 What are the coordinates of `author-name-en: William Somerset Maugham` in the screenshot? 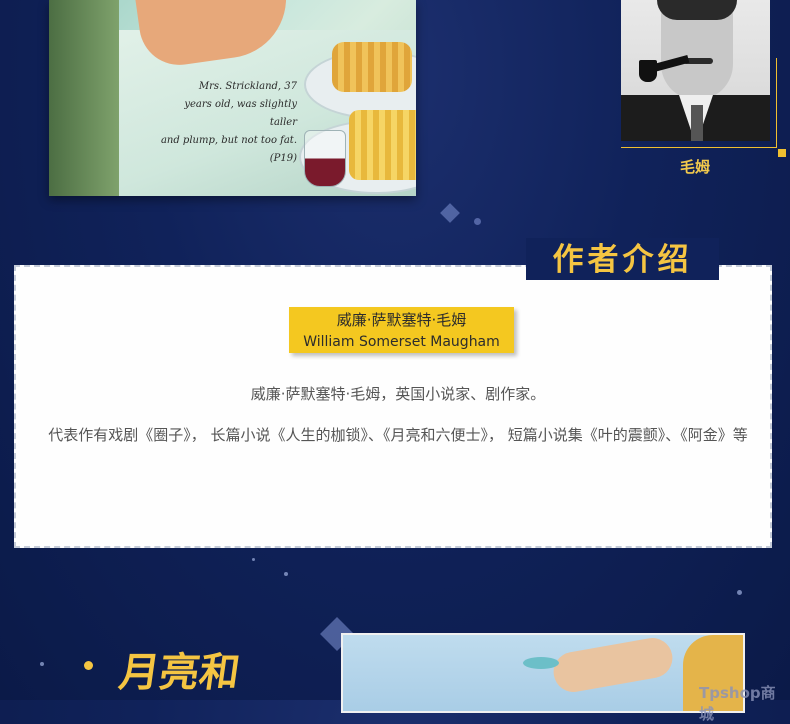 It's located at (401, 342).